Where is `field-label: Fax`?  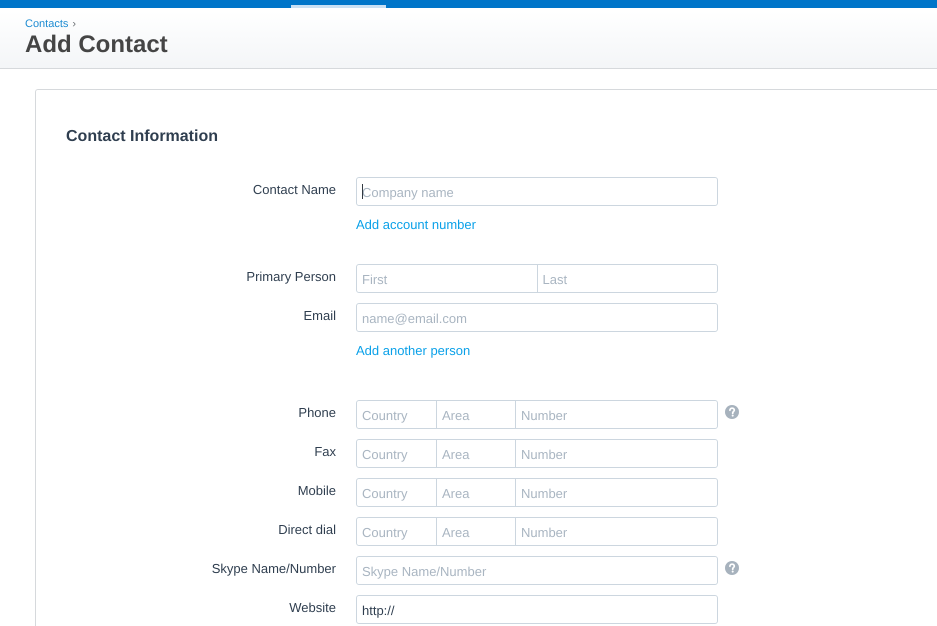
field-label: Fax is located at coordinates (325, 452).